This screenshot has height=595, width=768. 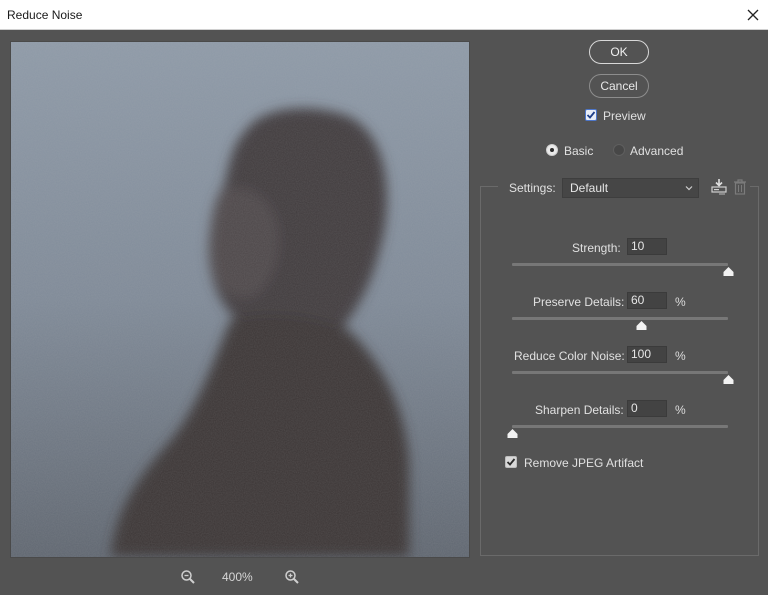 I want to click on settings-value: Default, so click(x=589, y=188).